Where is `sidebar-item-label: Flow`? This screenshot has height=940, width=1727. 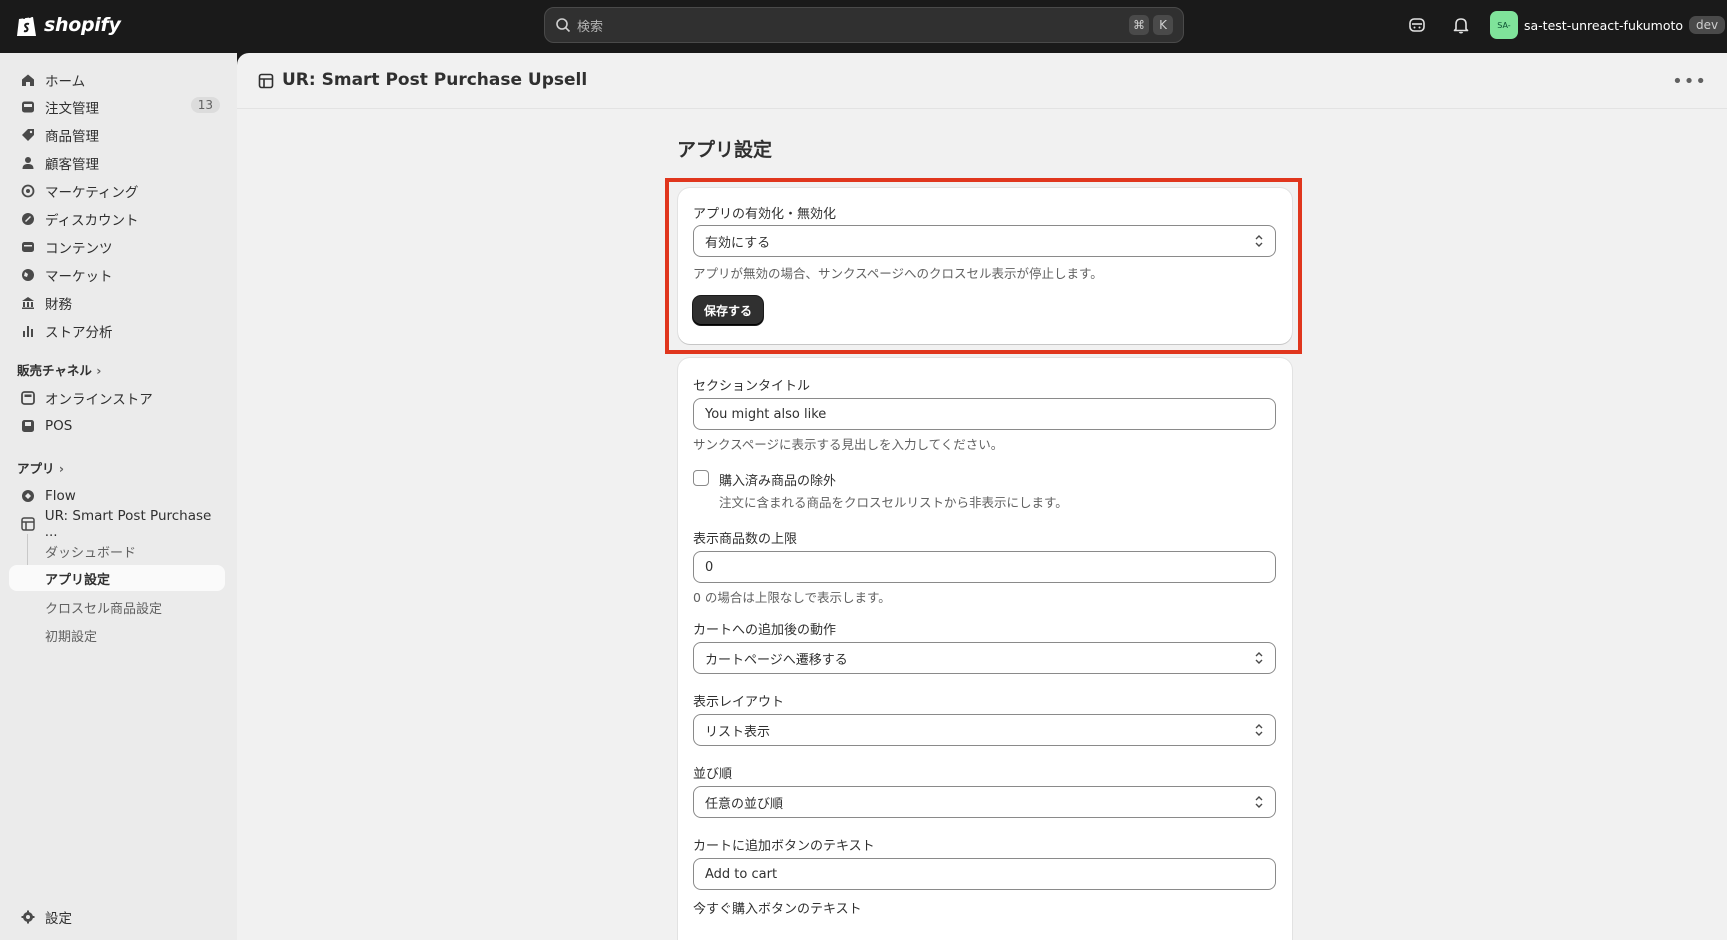 sidebar-item-label: Flow is located at coordinates (60, 496).